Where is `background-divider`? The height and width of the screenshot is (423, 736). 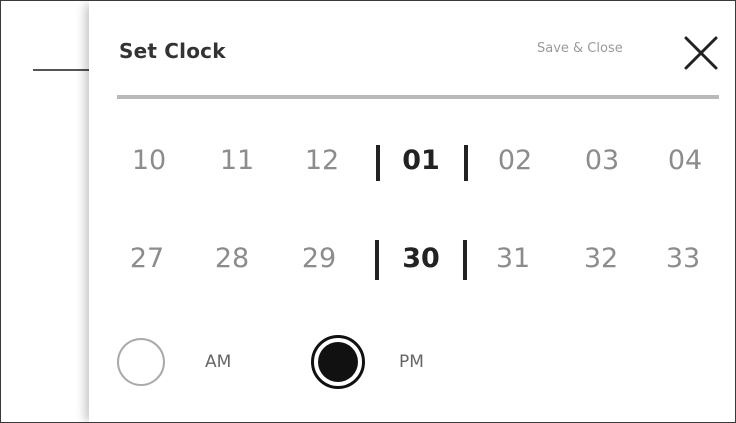 background-divider is located at coordinates (64, 70).